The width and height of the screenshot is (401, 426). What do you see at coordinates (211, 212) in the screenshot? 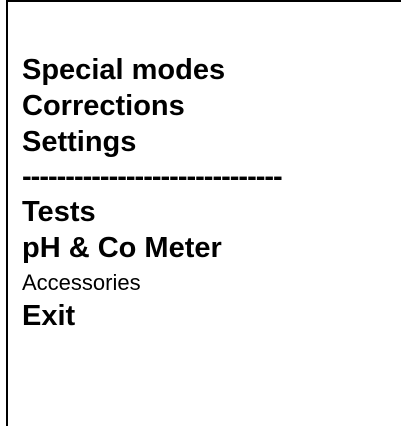
I see `menu-item-tests: Tests` at bounding box center [211, 212].